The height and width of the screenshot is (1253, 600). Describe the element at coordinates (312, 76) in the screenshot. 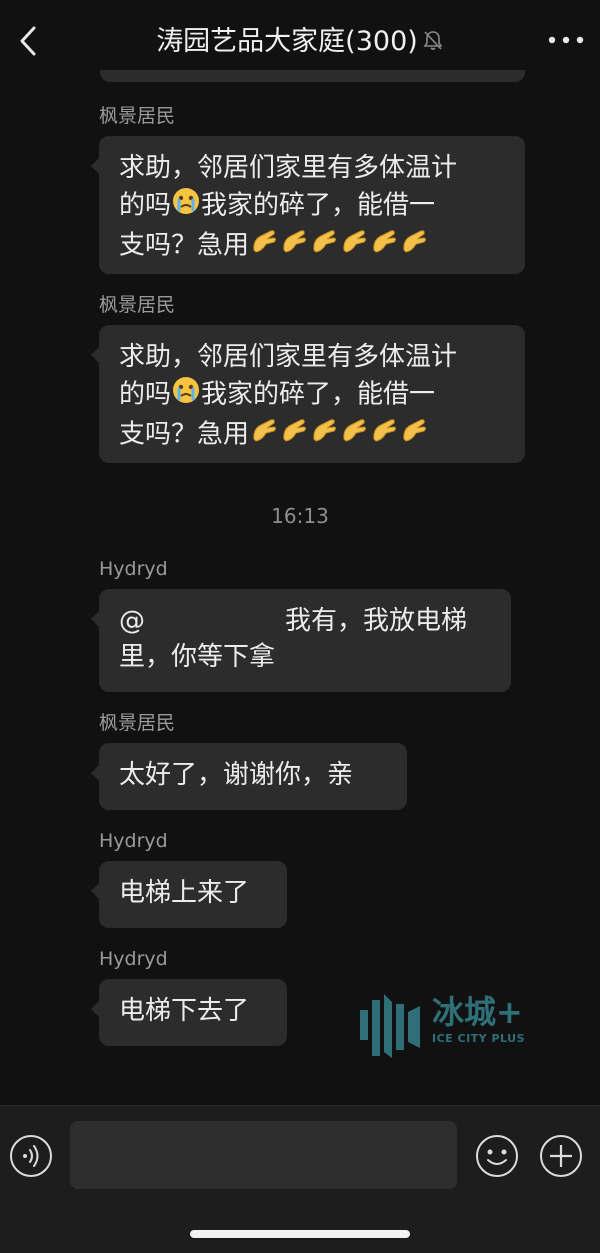

I see `previous-bubble-edge` at that location.